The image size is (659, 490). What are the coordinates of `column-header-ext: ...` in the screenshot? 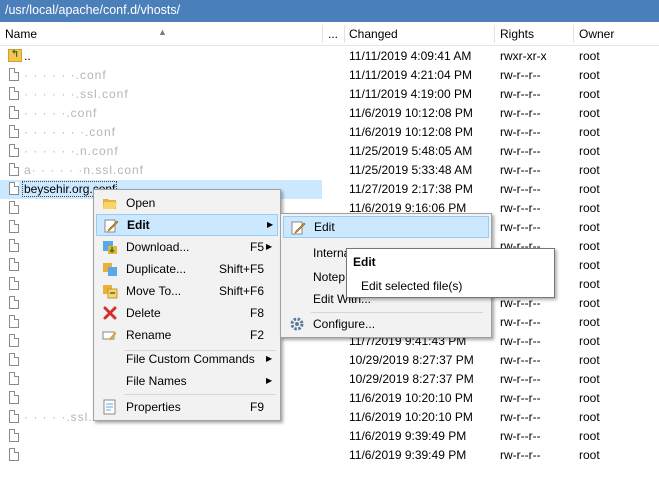 It's located at (333, 34).